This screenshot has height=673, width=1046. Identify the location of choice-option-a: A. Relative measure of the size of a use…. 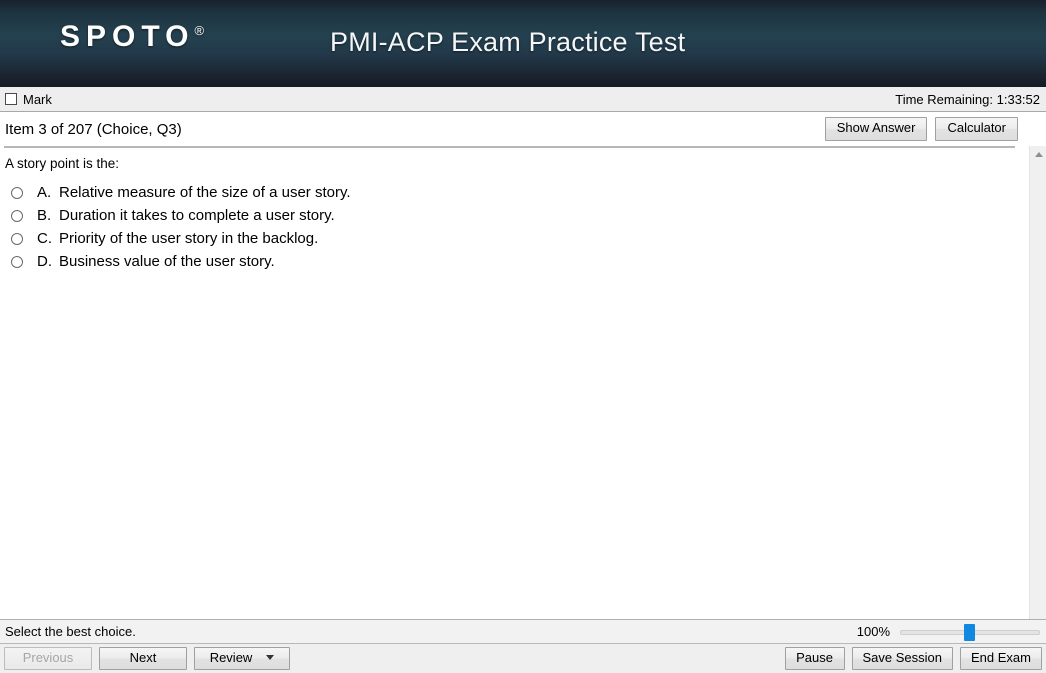
(510, 192).